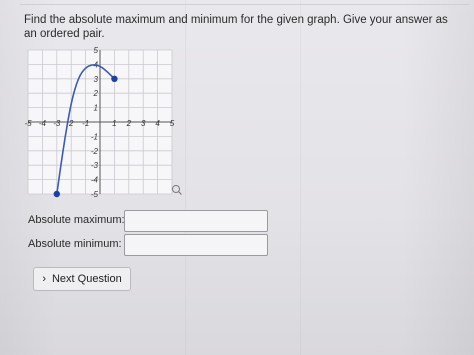 This screenshot has width=474, height=355. What do you see at coordinates (96, 50) in the screenshot?
I see `y-tick-label: 5` at bounding box center [96, 50].